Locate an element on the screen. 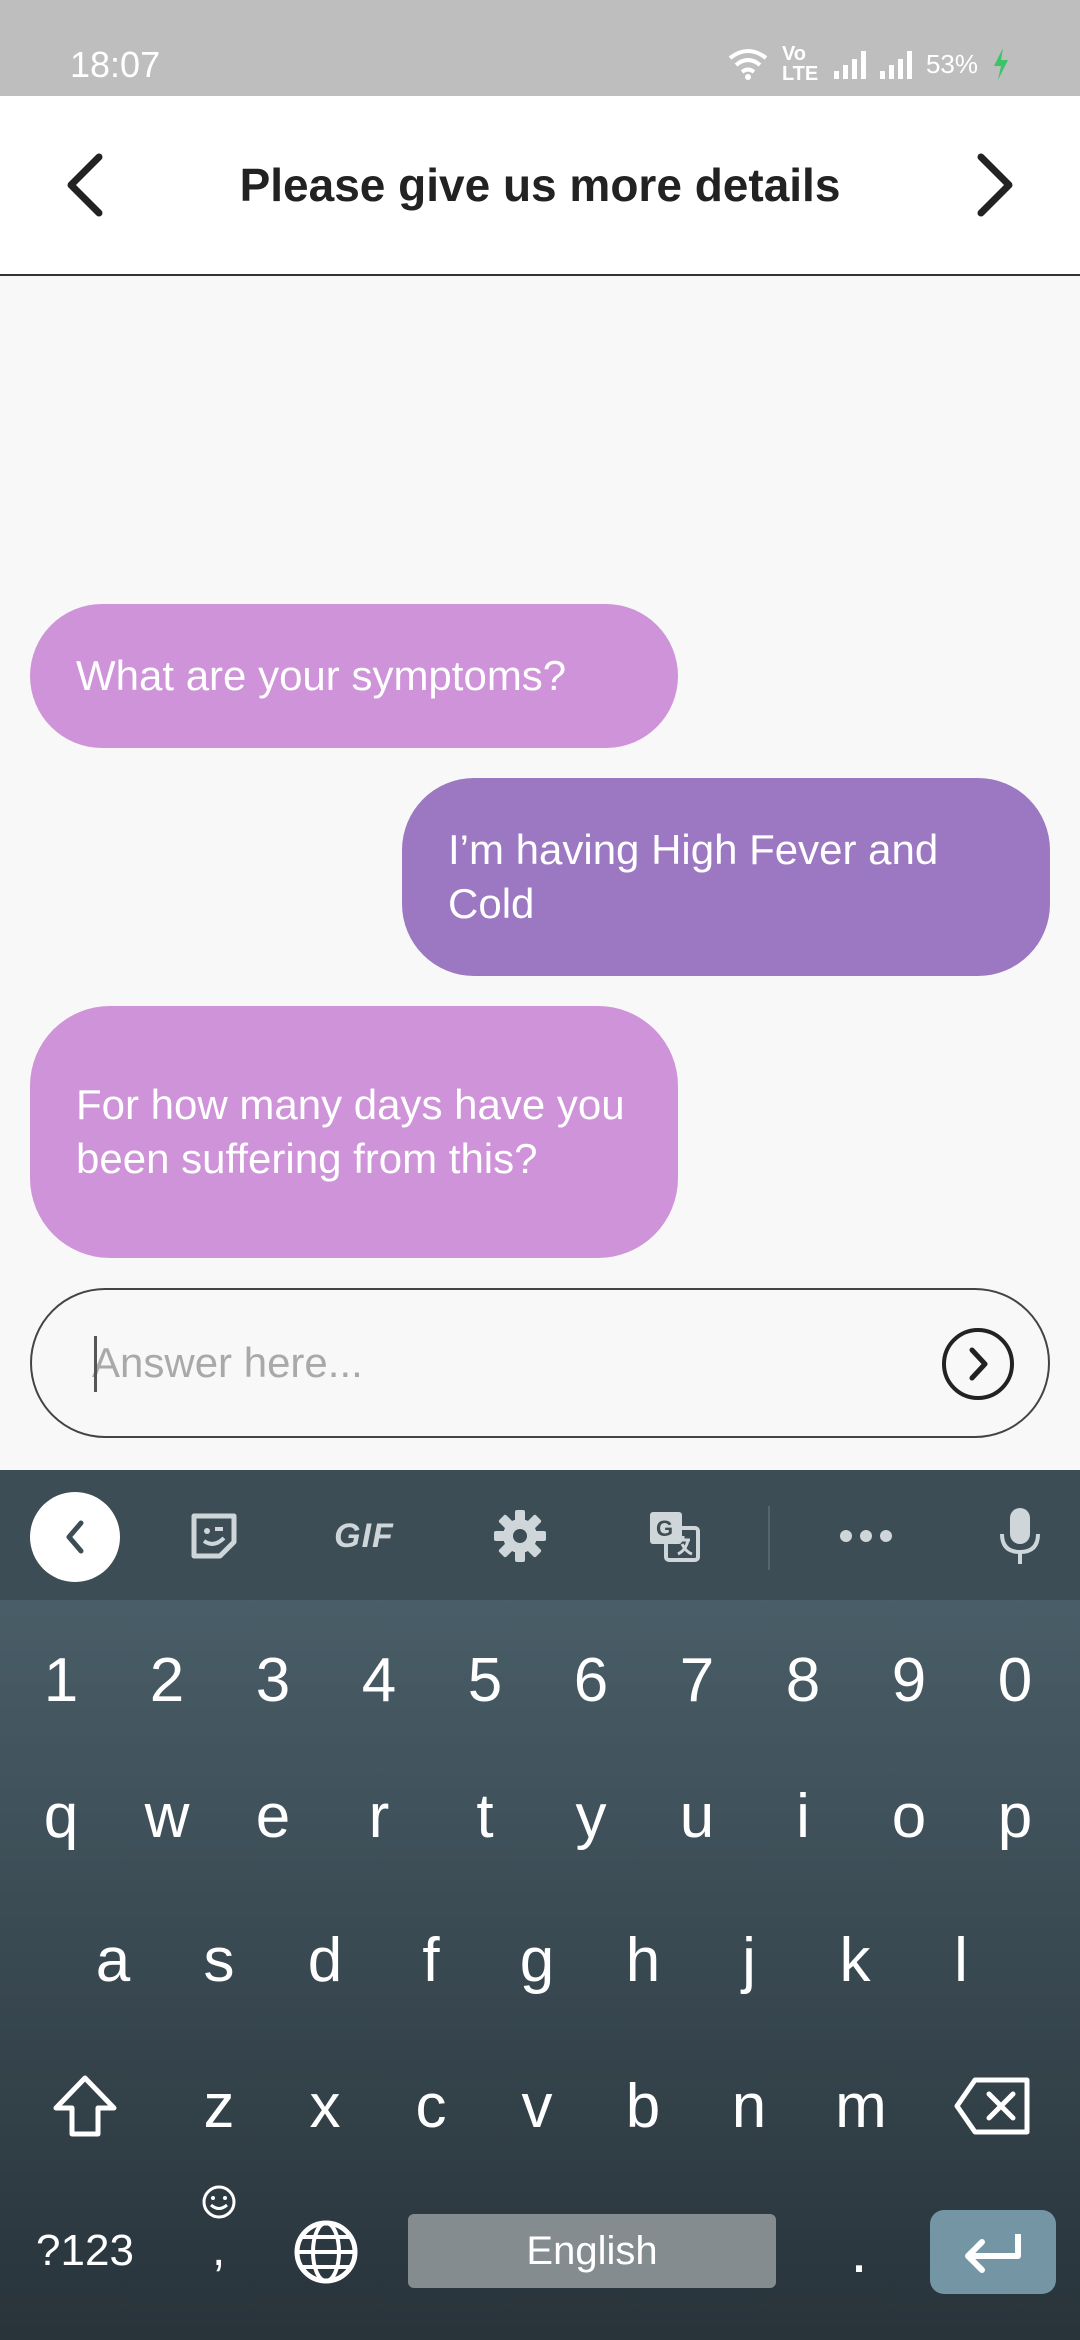 The image size is (1080, 2340). page-title: Please give us more details is located at coordinates (540, 185).